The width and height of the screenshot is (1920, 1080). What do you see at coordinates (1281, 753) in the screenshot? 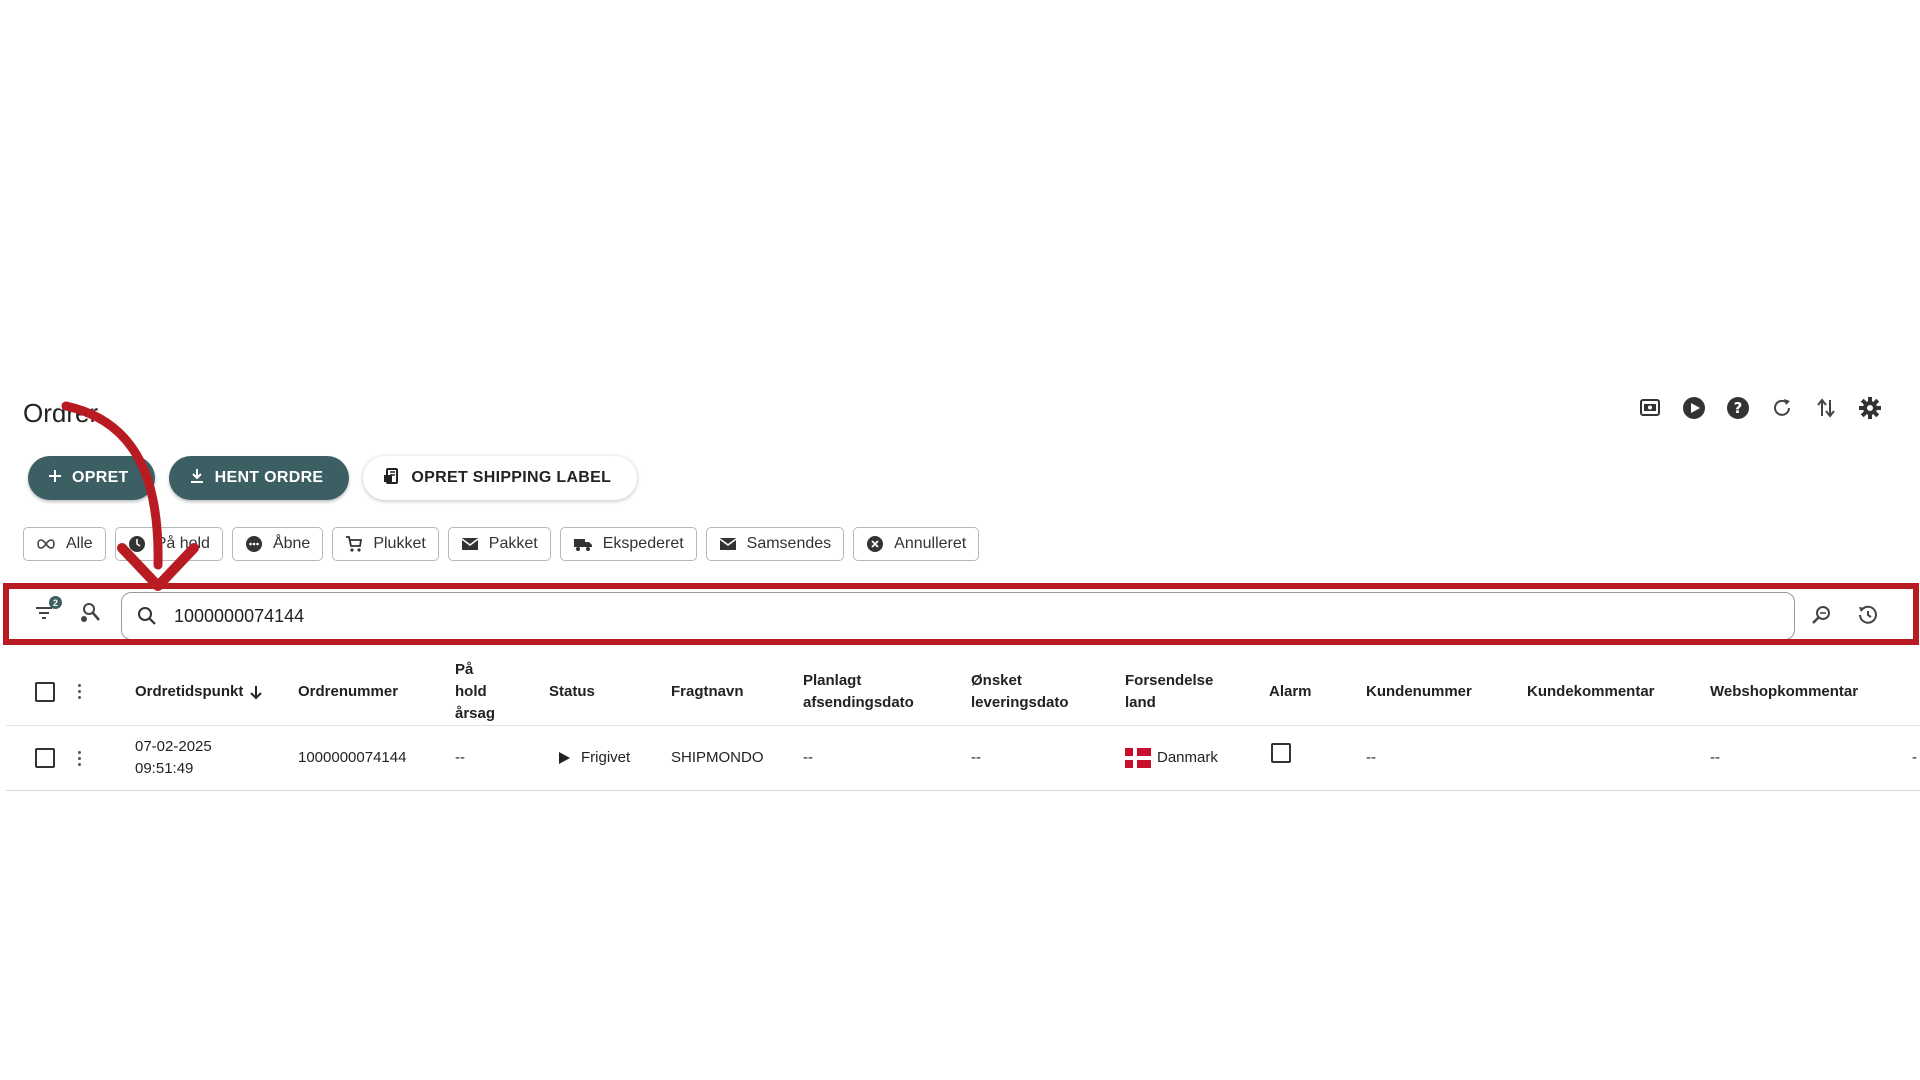
I see `alarm-checkbox` at bounding box center [1281, 753].